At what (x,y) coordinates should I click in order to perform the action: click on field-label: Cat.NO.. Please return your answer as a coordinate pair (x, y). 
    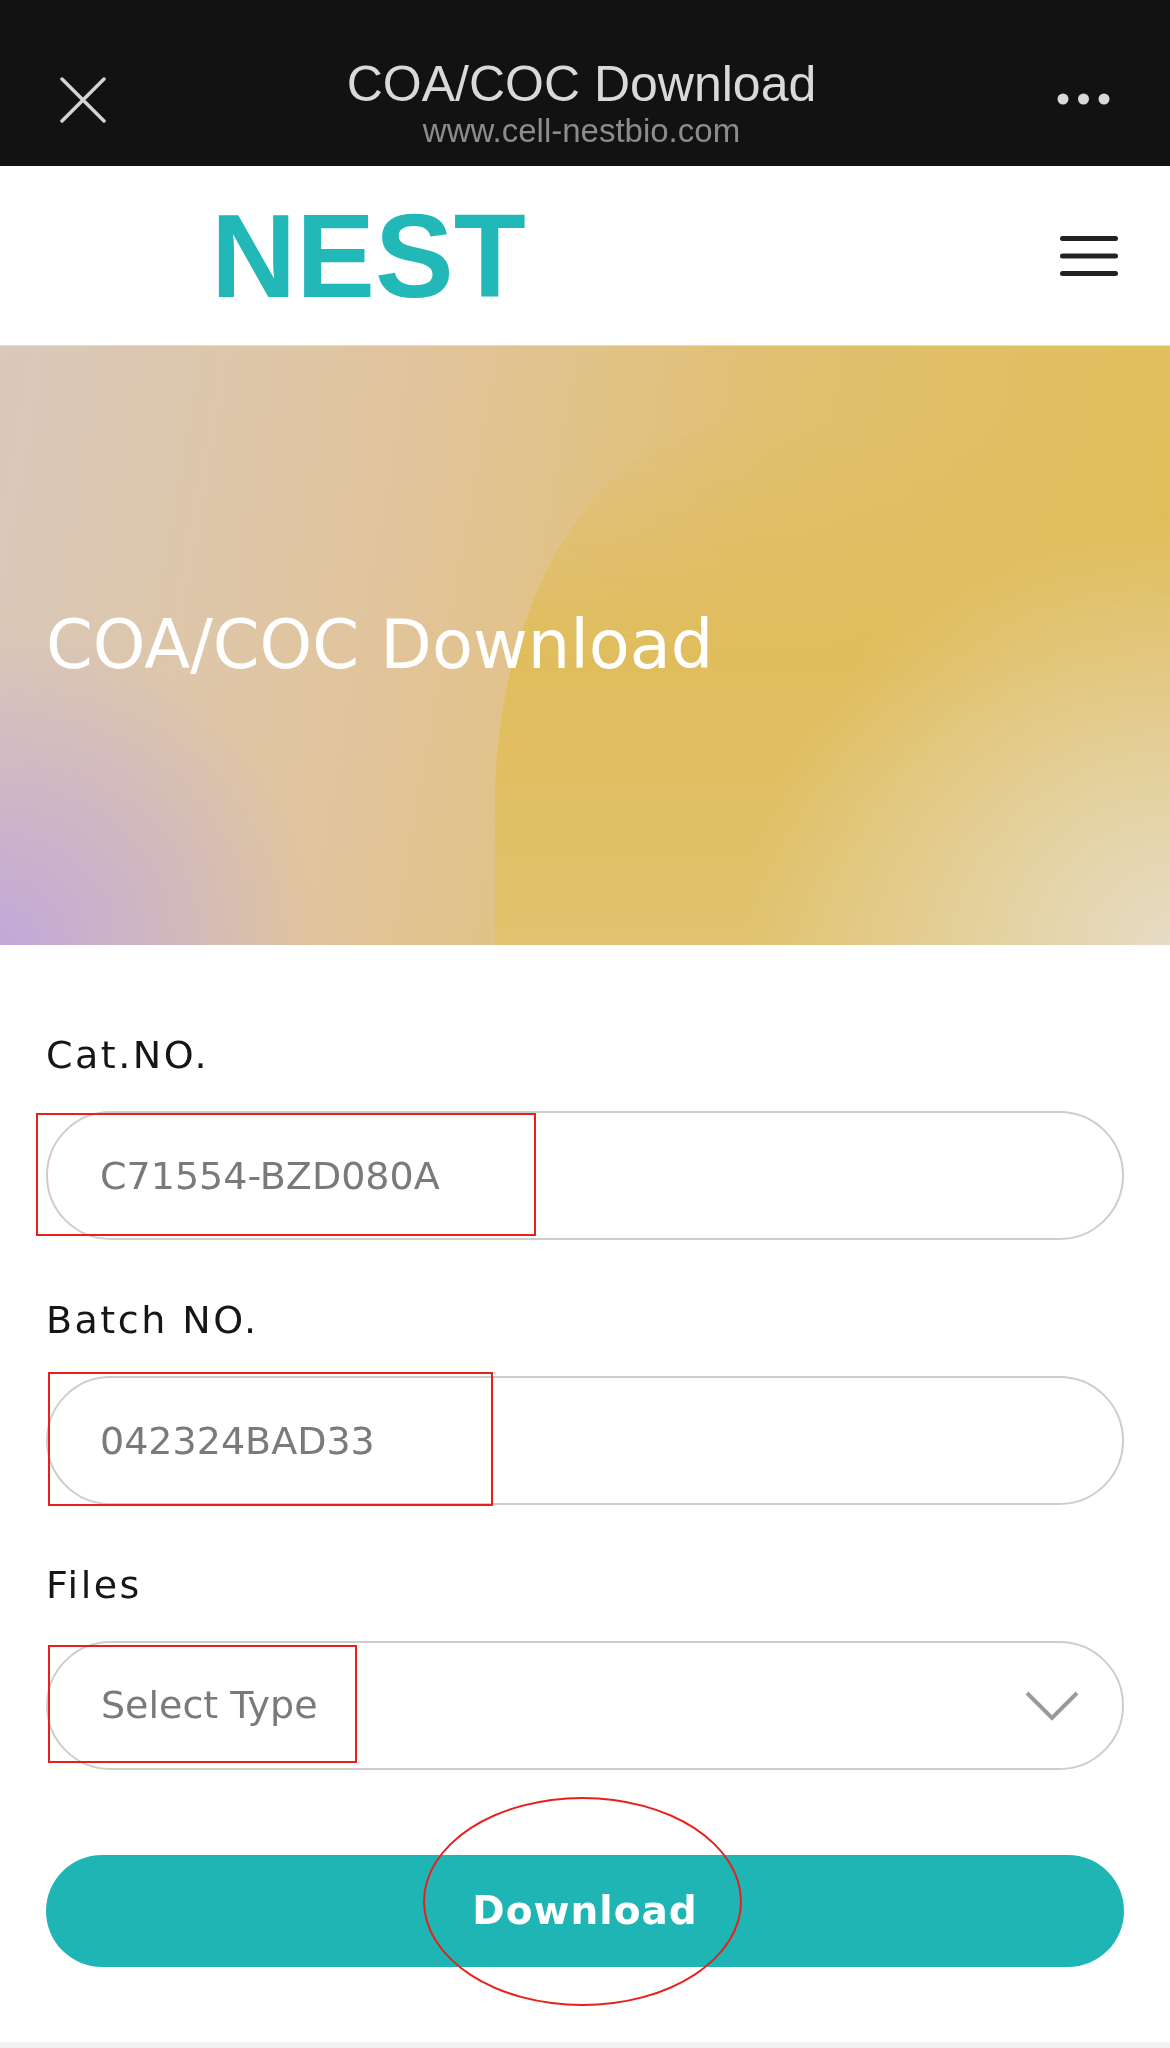
    Looking at the image, I should click on (128, 1055).